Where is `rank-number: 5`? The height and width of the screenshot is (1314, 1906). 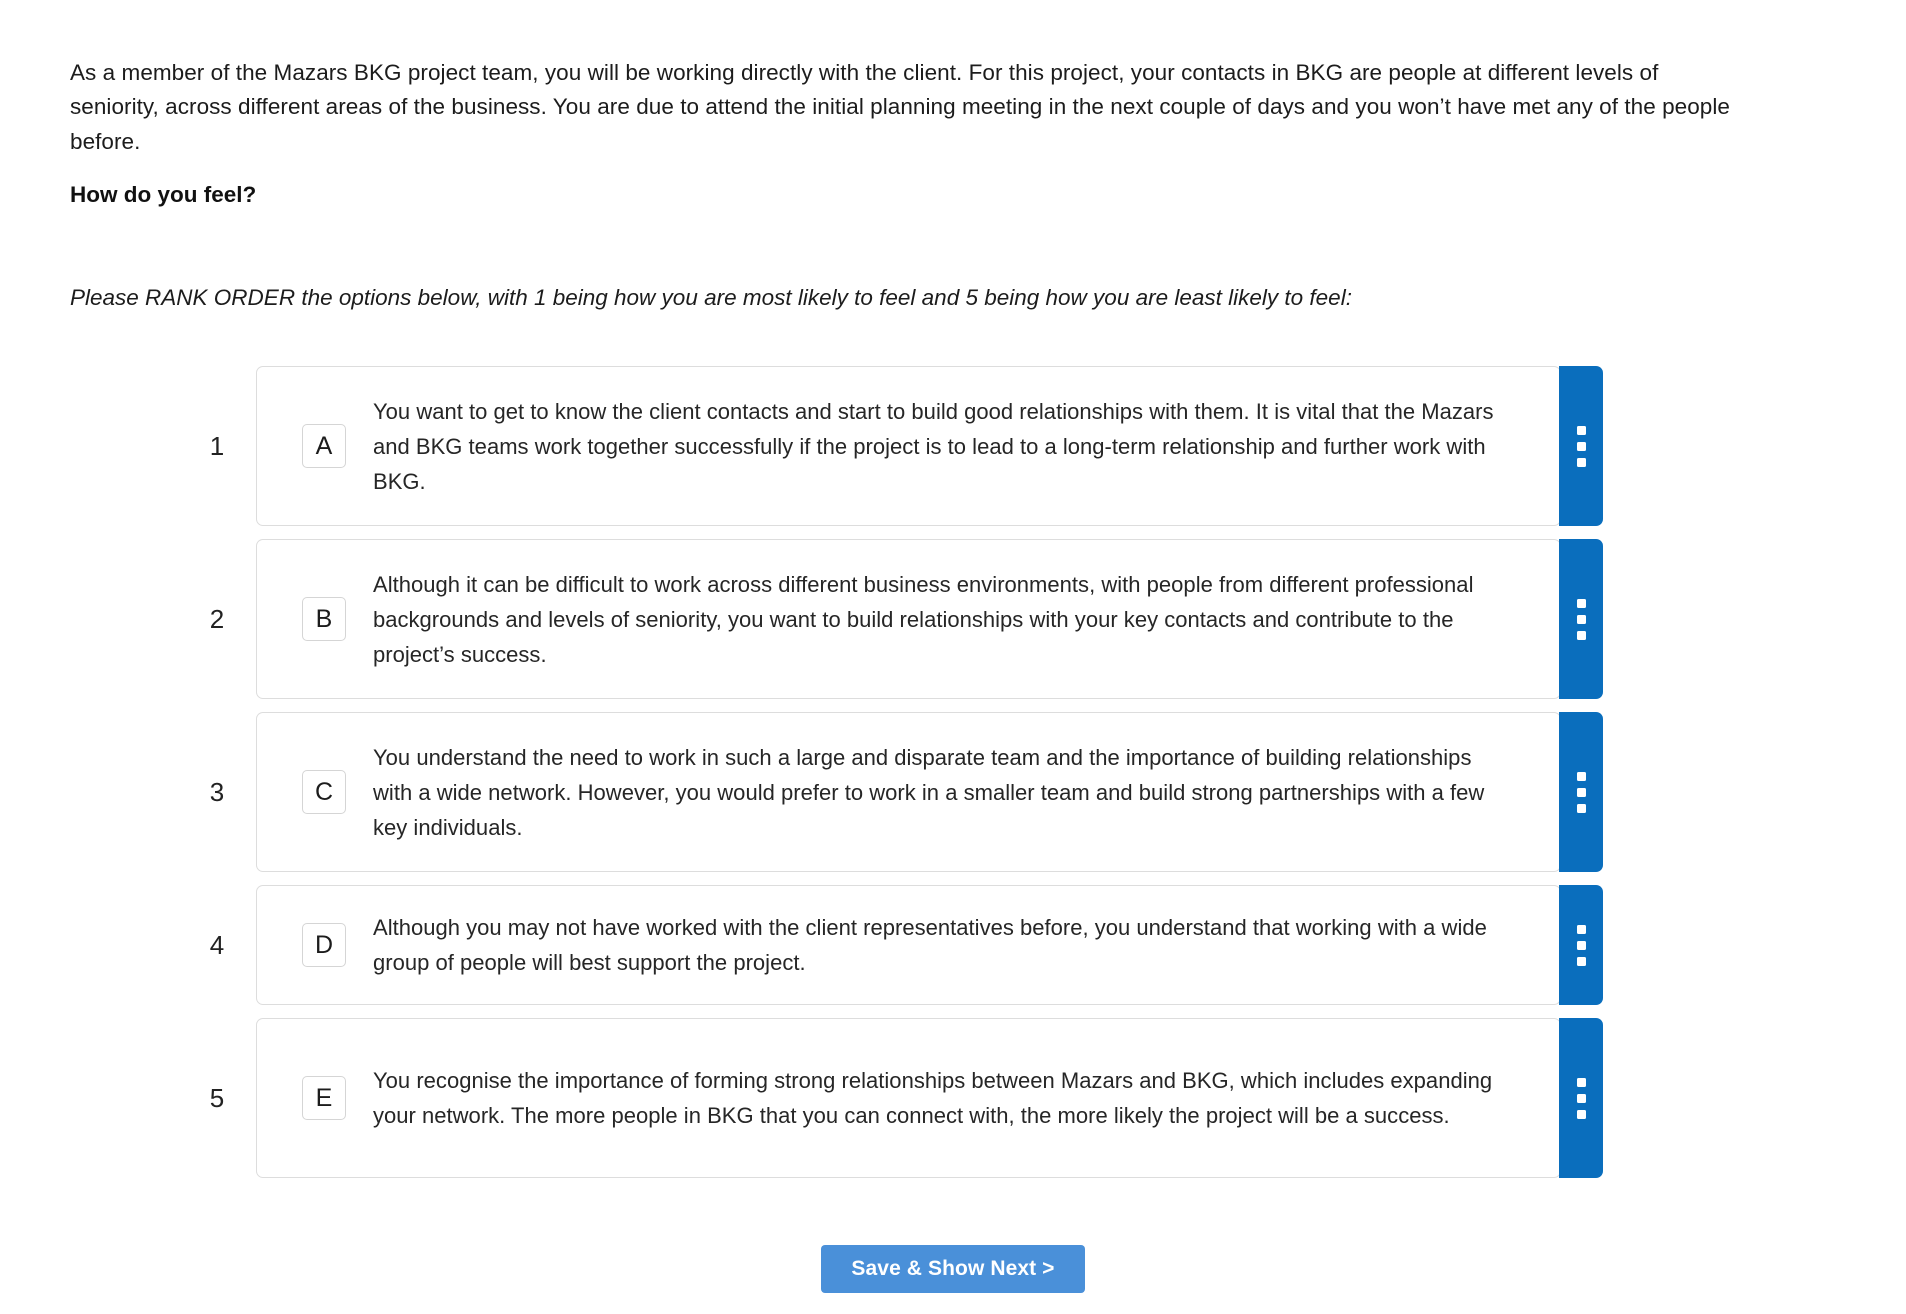 rank-number: 5 is located at coordinates (217, 1097).